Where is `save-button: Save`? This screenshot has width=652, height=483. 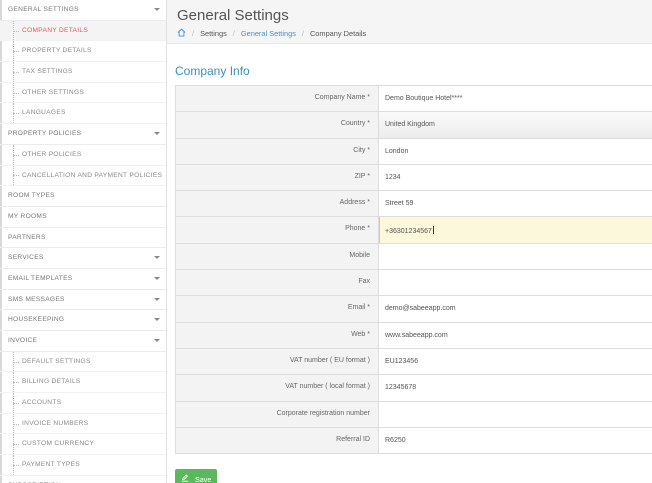 save-button: Save is located at coordinates (196, 476).